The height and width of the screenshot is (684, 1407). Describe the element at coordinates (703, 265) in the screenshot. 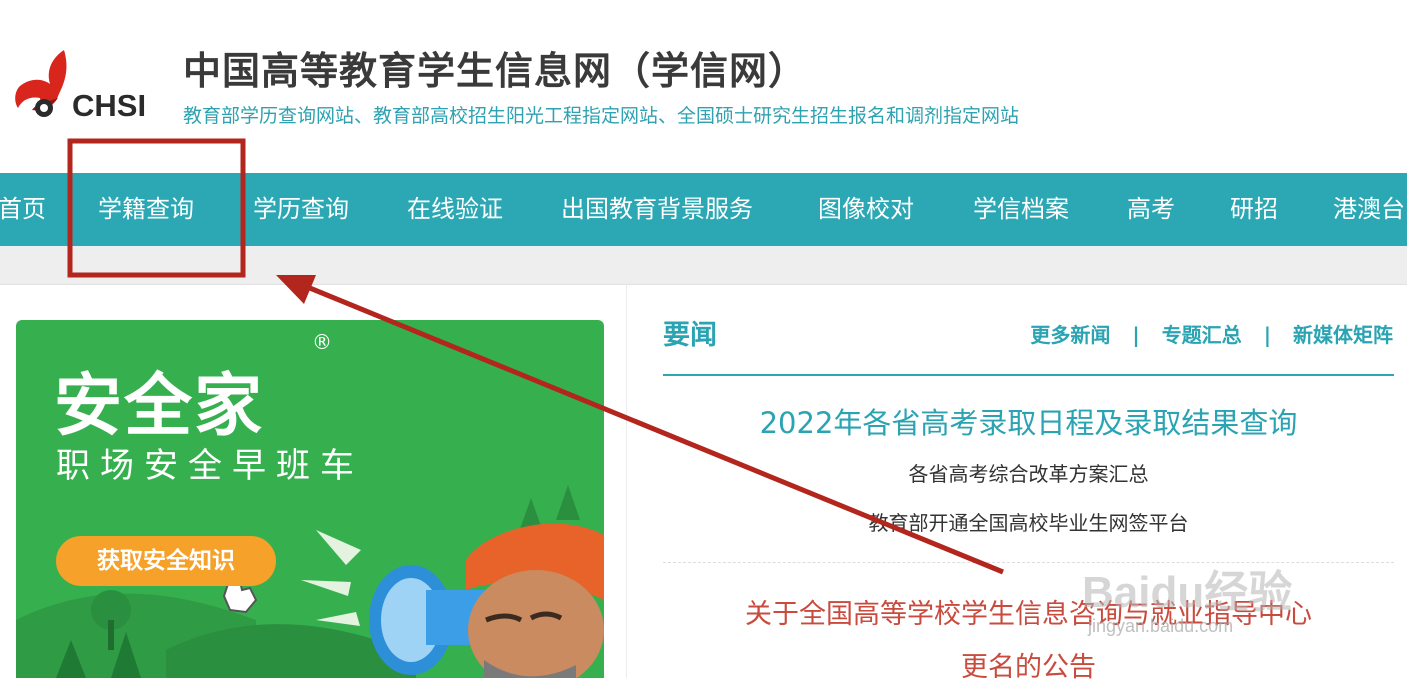

I see `sub-bar` at that location.